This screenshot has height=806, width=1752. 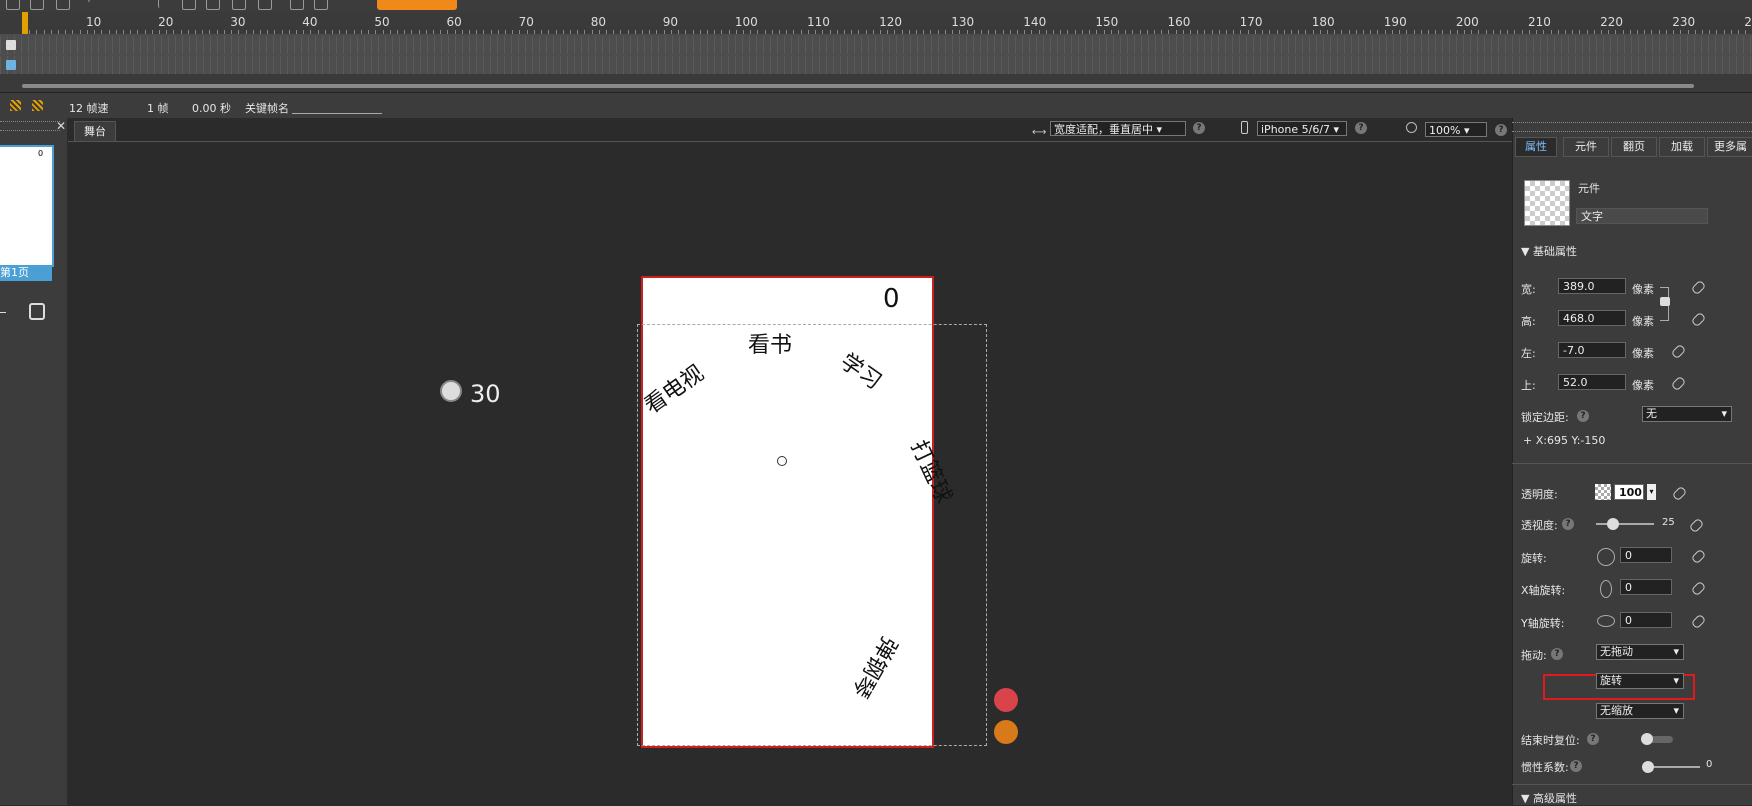 What do you see at coordinates (3, 312) in the screenshot?
I see `remove-page-icon` at bounding box center [3, 312].